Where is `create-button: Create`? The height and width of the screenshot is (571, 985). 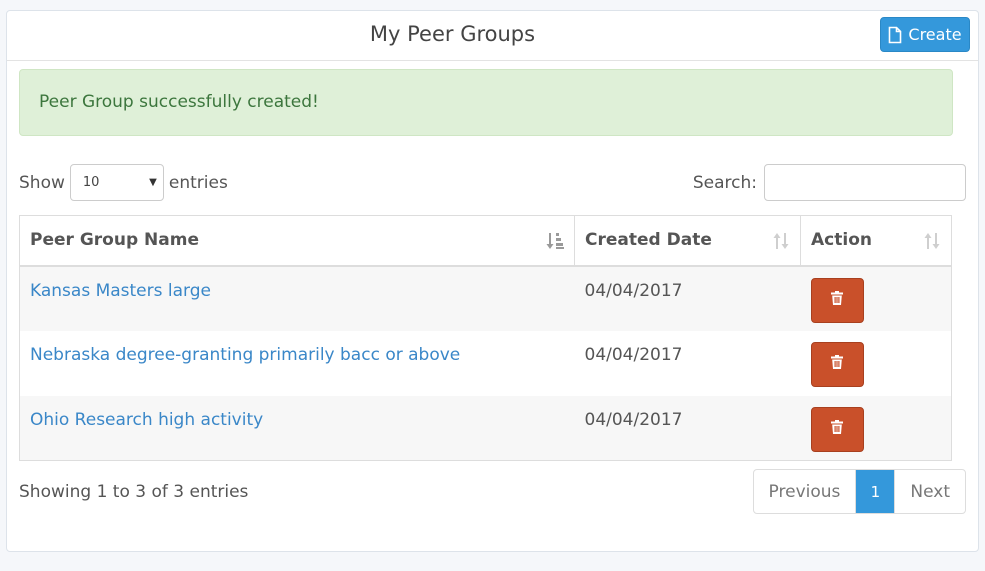
create-button: Create is located at coordinates (925, 34).